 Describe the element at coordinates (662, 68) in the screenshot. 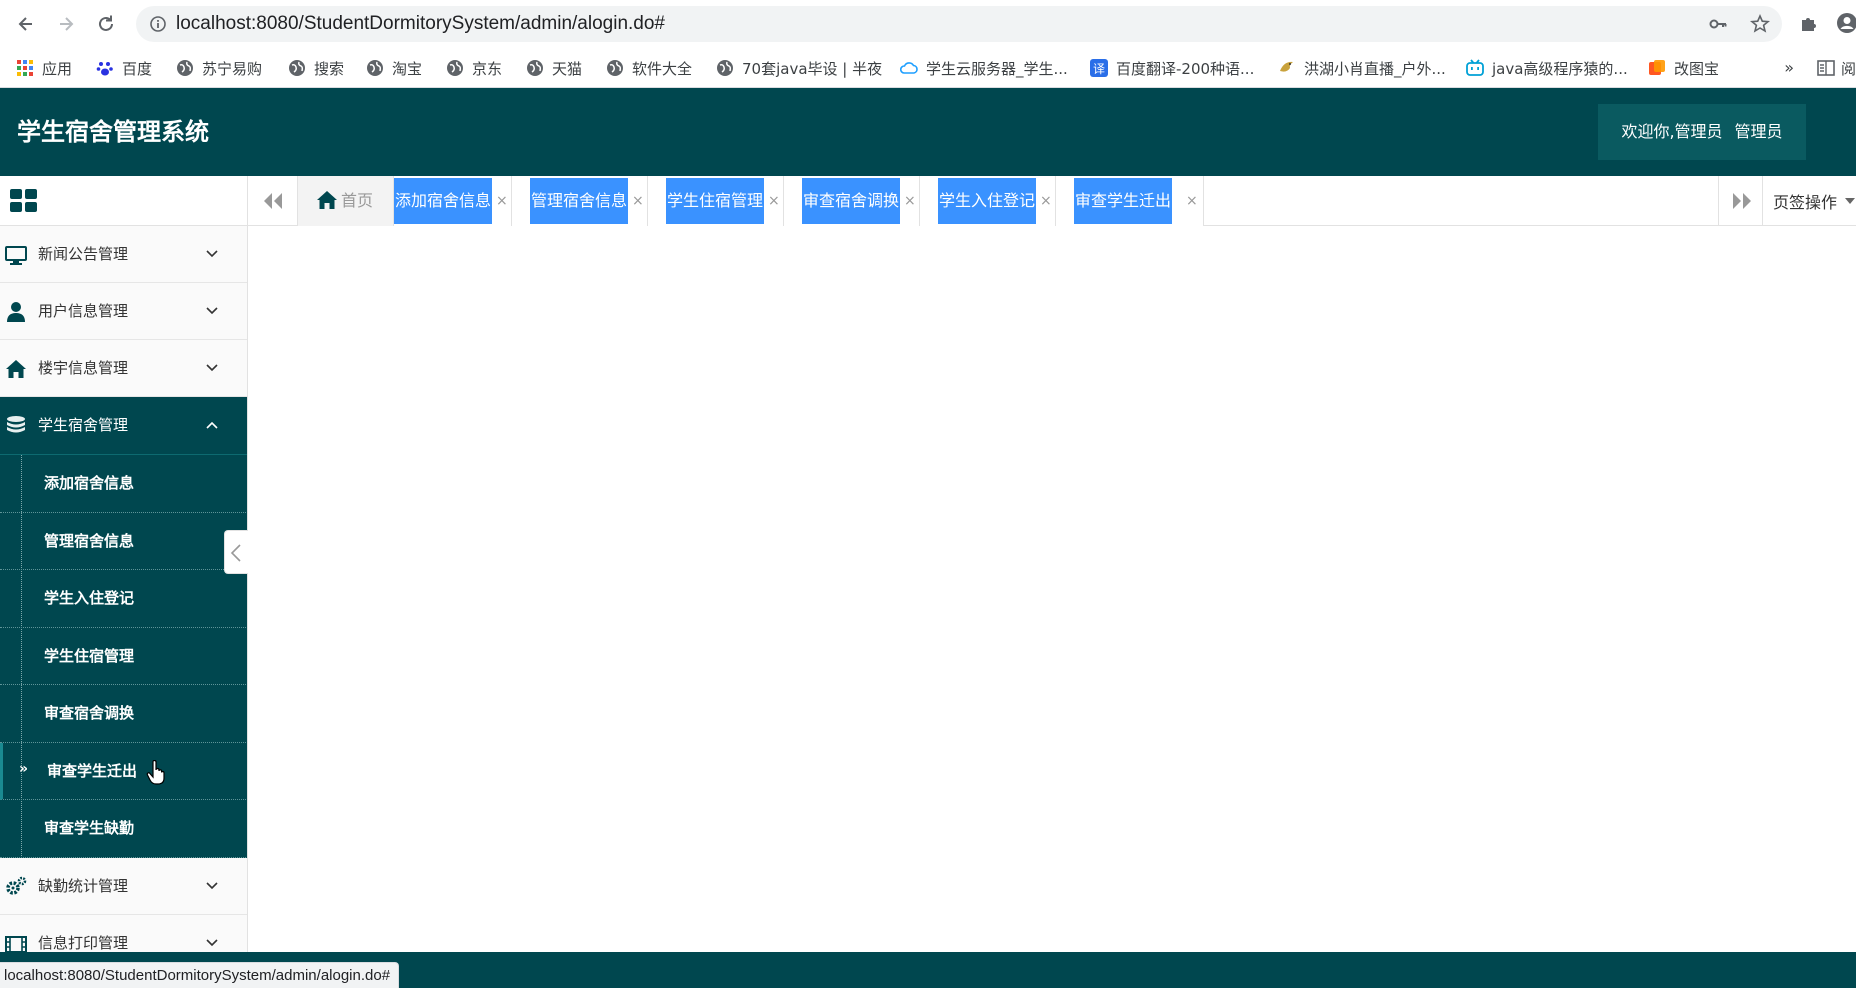

I see `bookmark-label: 软件大全` at that location.